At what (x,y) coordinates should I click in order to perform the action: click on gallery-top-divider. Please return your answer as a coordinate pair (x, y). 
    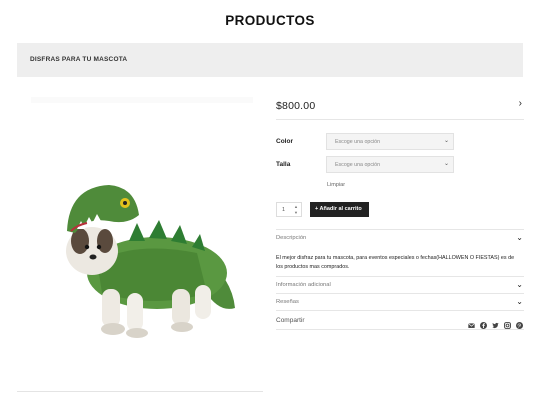
    Looking at the image, I should click on (142, 100).